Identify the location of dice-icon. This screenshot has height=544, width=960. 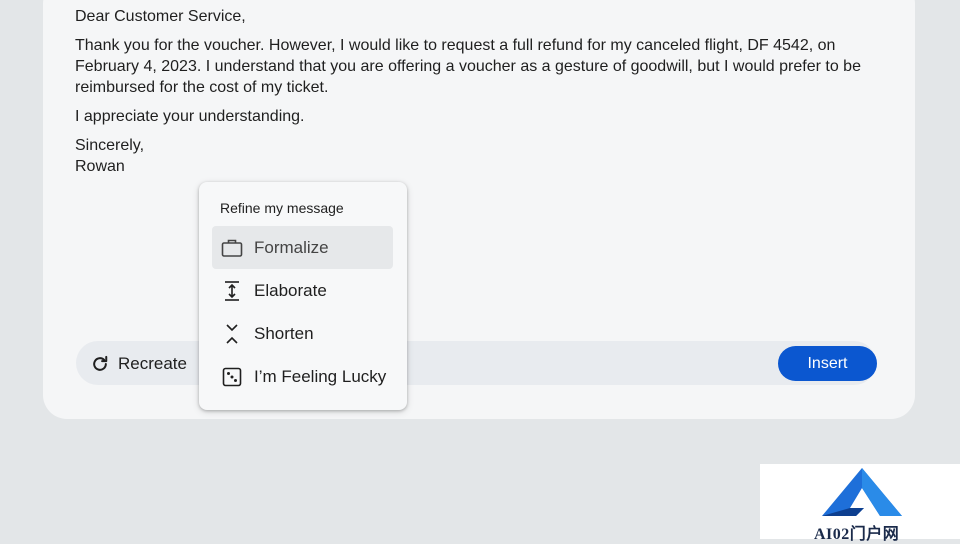
(232, 377).